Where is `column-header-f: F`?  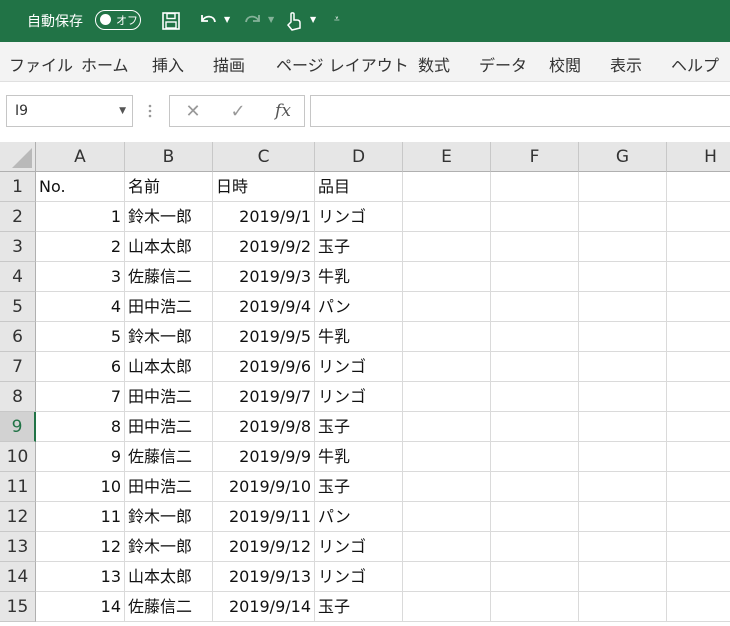
column-header-f: F is located at coordinates (535, 157).